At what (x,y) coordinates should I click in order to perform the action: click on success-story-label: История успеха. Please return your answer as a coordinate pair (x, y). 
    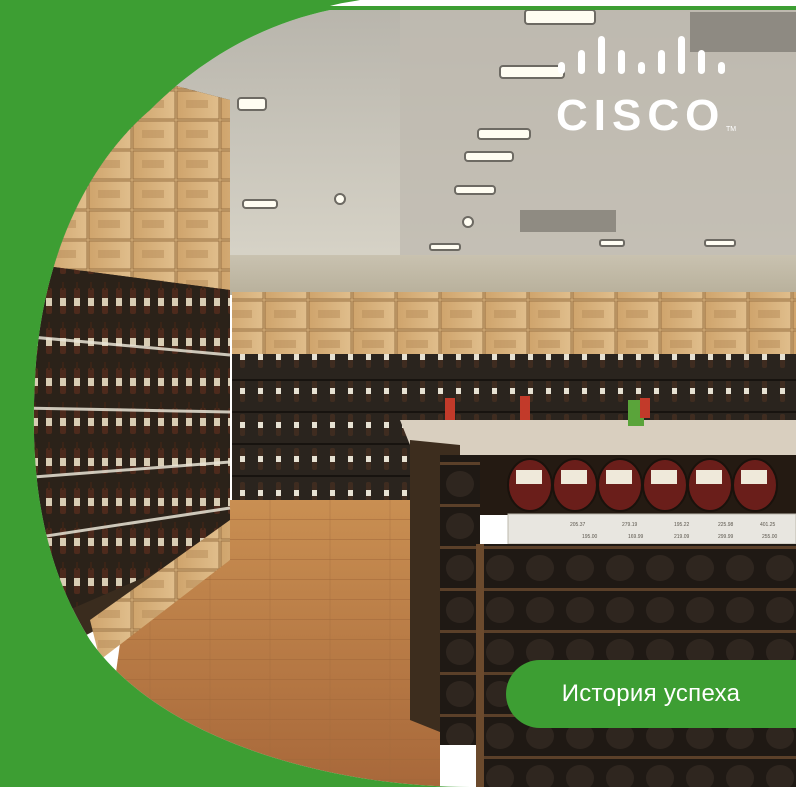
    Looking at the image, I should click on (651, 693).